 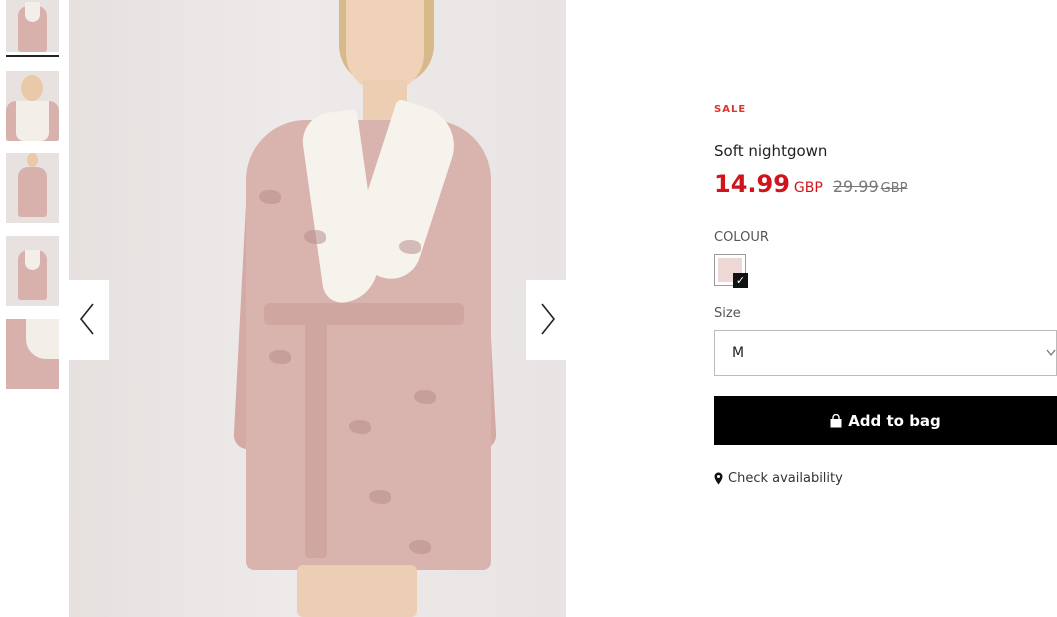 I want to click on check-availability-label: Check availability, so click(x=785, y=478).